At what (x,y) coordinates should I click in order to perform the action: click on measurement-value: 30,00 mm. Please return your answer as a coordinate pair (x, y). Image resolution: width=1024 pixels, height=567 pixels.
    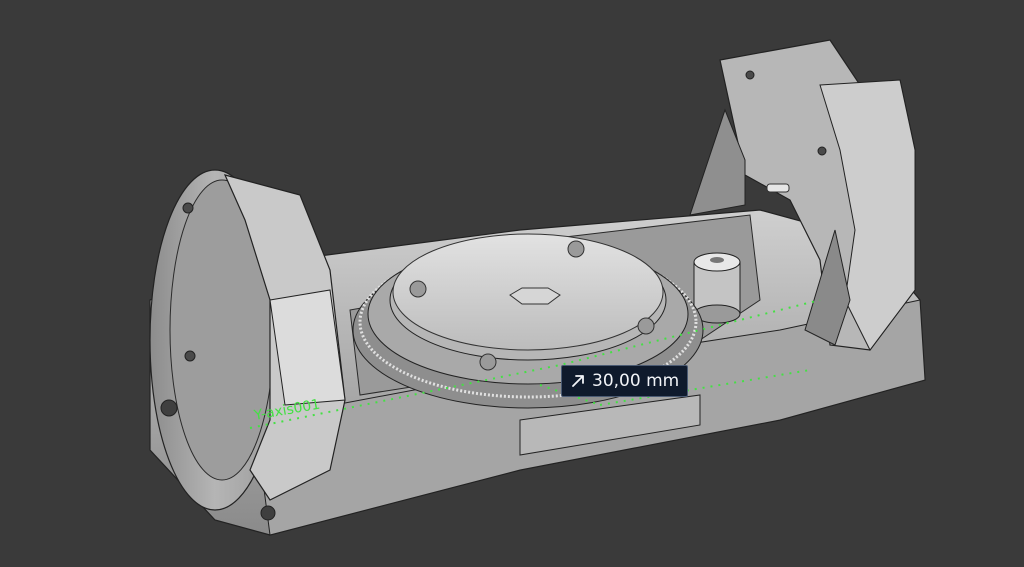
    Looking at the image, I should click on (636, 381).